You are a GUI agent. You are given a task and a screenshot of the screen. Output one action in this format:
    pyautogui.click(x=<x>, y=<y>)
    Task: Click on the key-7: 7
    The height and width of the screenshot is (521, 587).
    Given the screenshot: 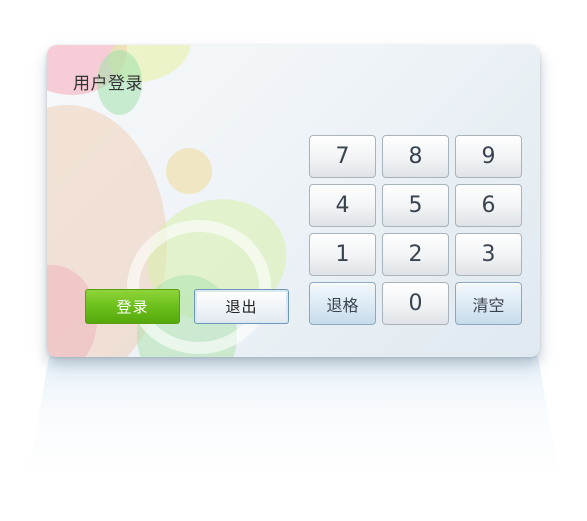 What is the action you would take?
    pyautogui.click(x=342, y=156)
    